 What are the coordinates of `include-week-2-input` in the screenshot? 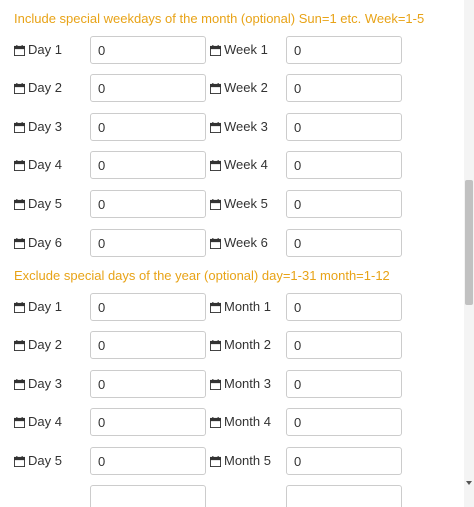 It's located at (344, 88).